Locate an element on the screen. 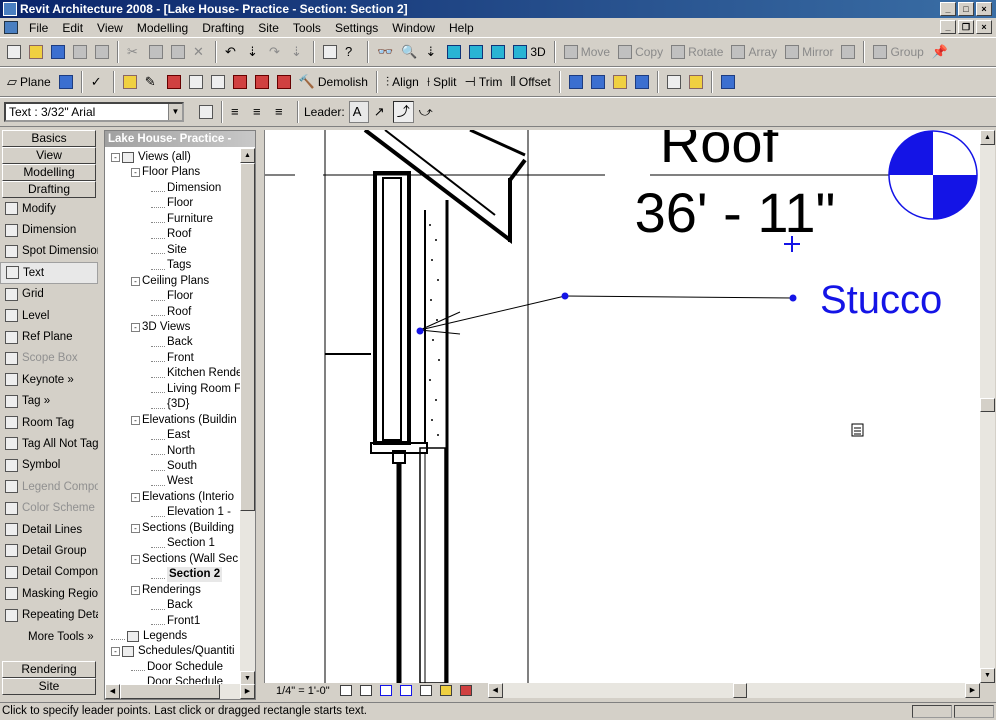  canvas-horizontal-scrollbar: ◀ ▶ is located at coordinates (733, 690).